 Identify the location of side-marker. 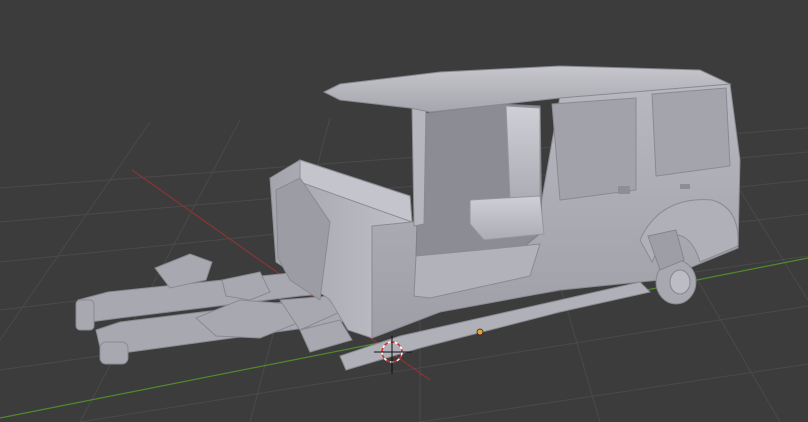
(685, 186).